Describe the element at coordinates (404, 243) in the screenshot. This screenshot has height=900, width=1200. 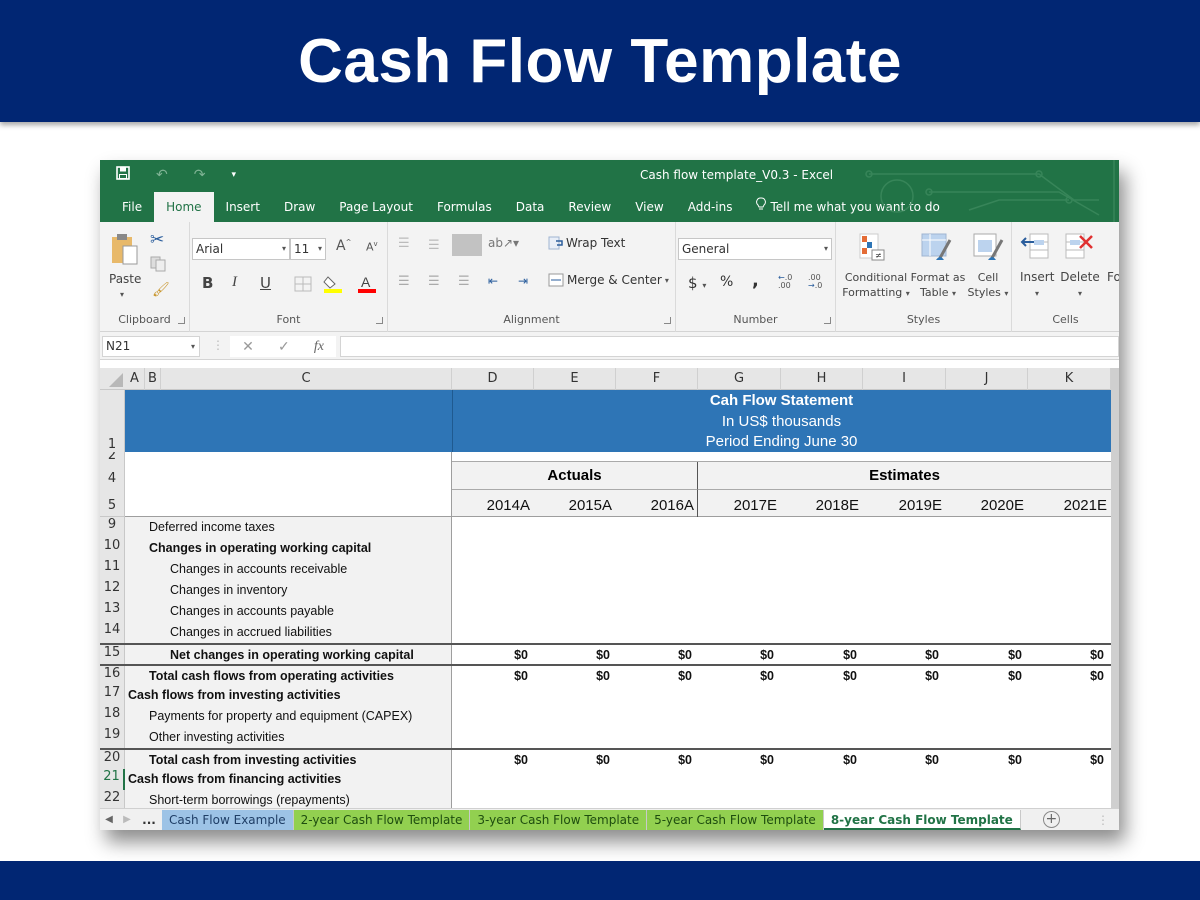
I see `align-top-icon: ☰` at that location.